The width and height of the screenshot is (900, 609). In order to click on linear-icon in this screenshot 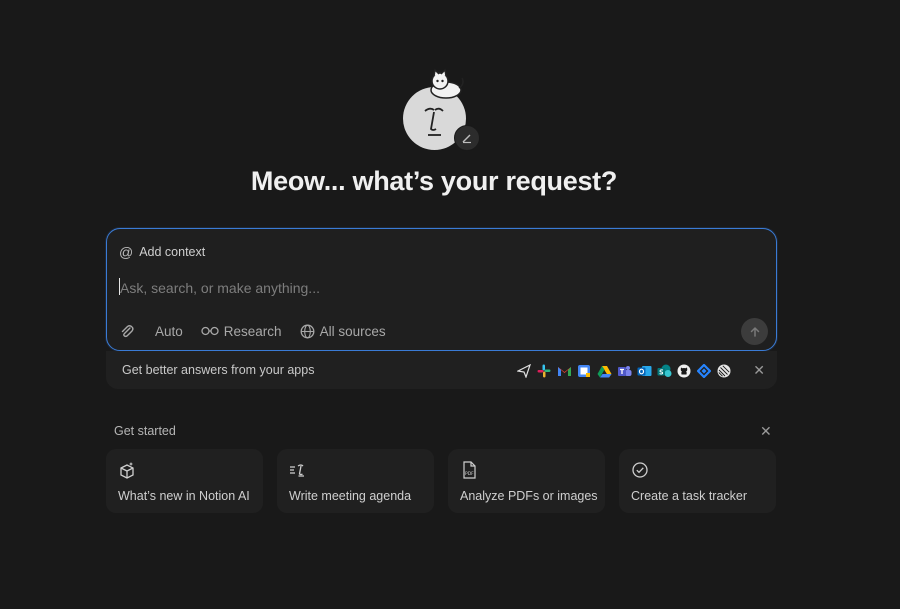, I will do `click(724, 371)`.